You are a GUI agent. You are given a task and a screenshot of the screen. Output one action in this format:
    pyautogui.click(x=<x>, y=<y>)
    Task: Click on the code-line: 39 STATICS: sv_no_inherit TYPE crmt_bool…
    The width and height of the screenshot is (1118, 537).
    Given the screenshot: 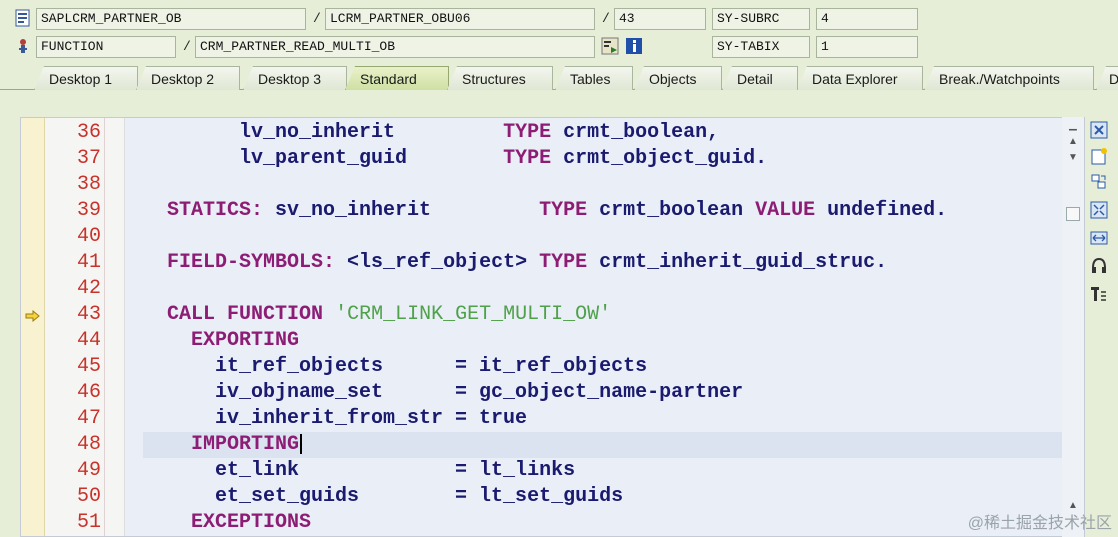 What is the action you would take?
    pyautogui.click(x=543, y=211)
    